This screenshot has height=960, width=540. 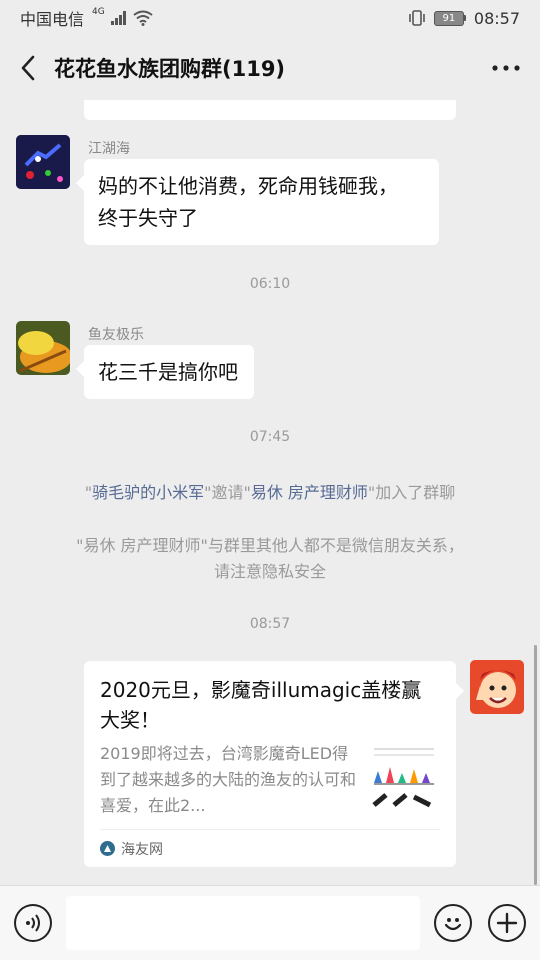 What do you see at coordinates (257, 202) in the screenshot?
I see `message-bubble: 妈的不让他消费，死命用钱砸我， 终于失守了` at bounding box center [257, 202].